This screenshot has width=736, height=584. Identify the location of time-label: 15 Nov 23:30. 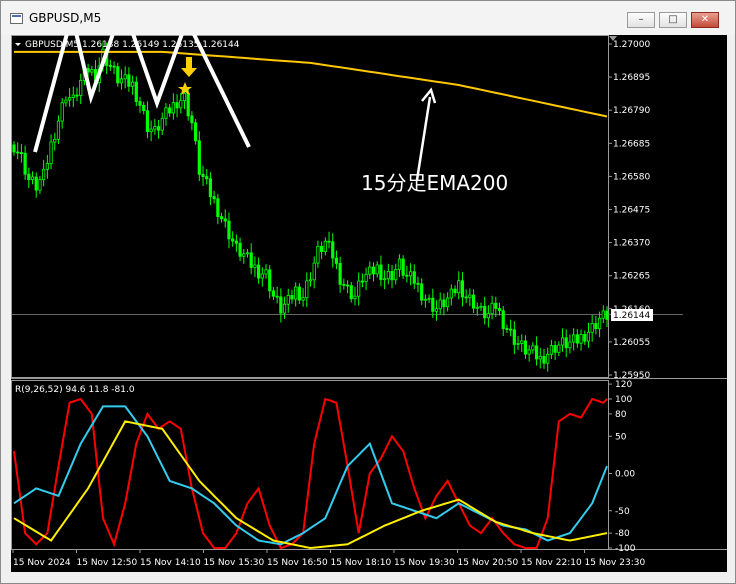
(615, 563).